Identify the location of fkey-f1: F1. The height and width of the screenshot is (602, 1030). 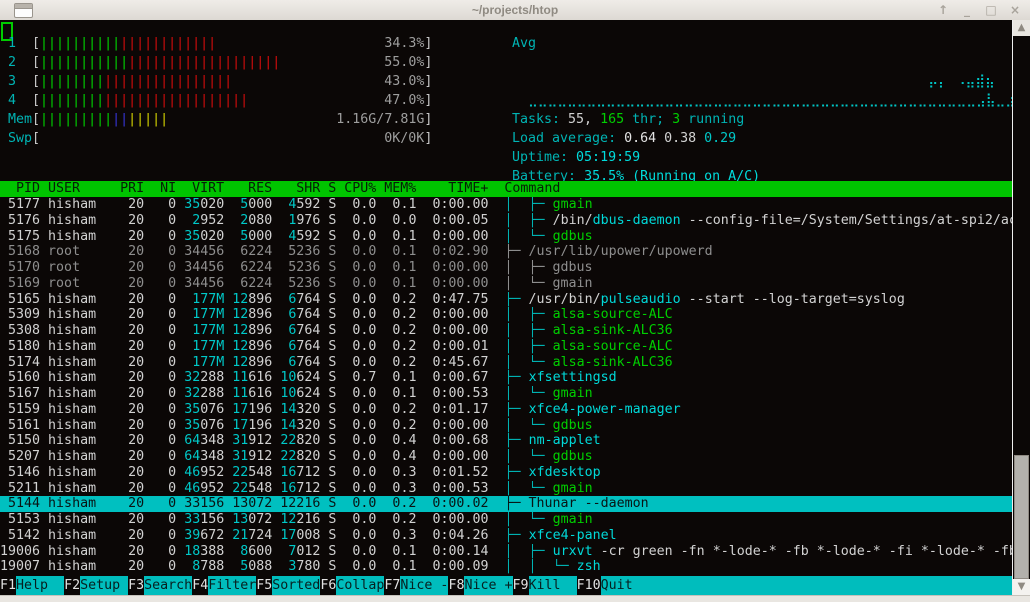
(8, 585).